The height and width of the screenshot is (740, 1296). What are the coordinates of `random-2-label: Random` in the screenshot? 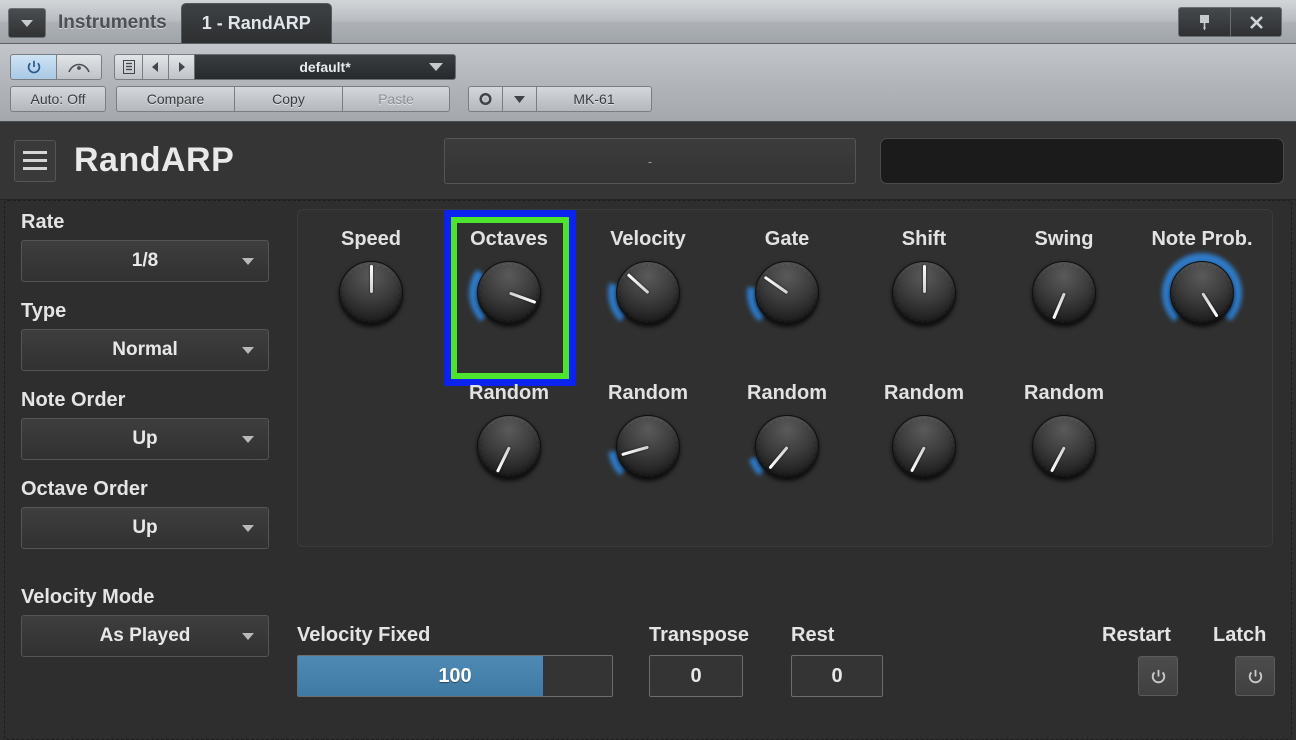 It's located at (648, 393).